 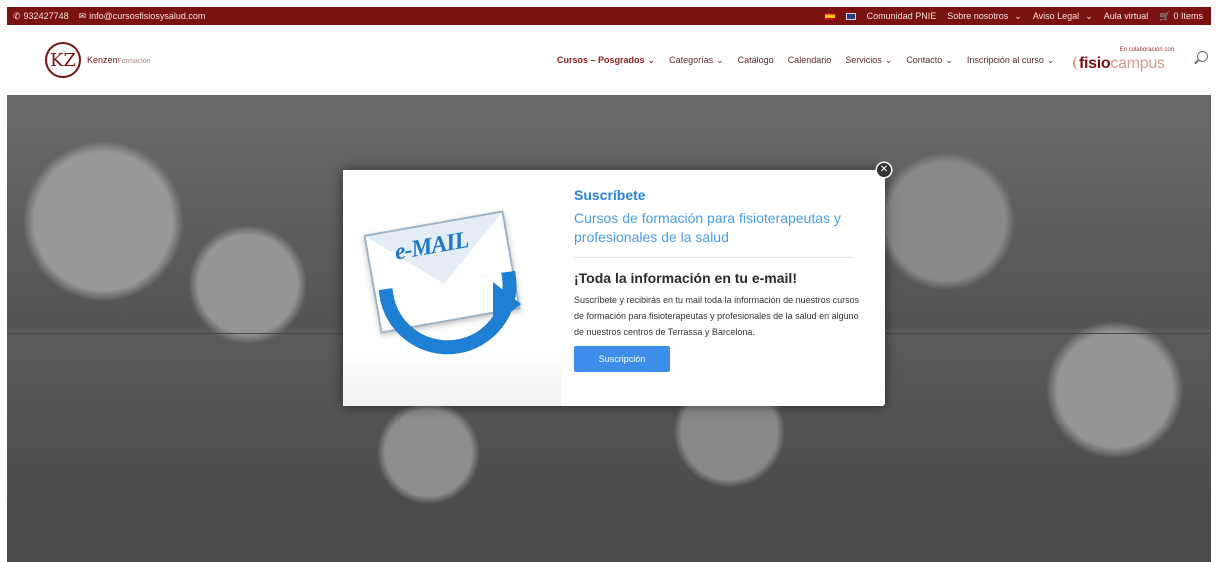 What do you see at coordinates (82, 15) in the screenshot?
I see `mail-icon: ✉` at bounding box center [82, 15].